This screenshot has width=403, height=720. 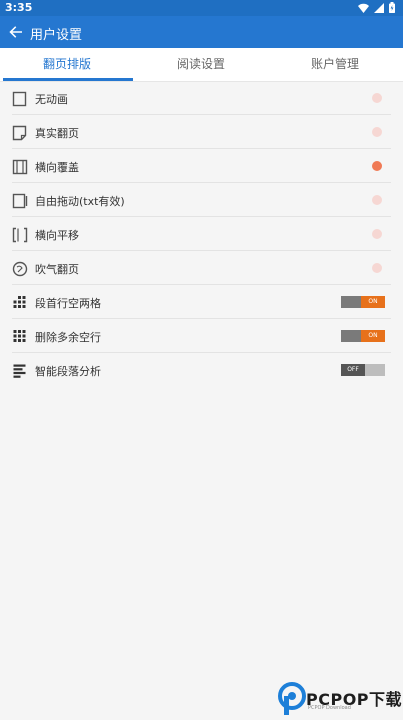 I want to click on radio-free-drag, so click(x=377, y=200).